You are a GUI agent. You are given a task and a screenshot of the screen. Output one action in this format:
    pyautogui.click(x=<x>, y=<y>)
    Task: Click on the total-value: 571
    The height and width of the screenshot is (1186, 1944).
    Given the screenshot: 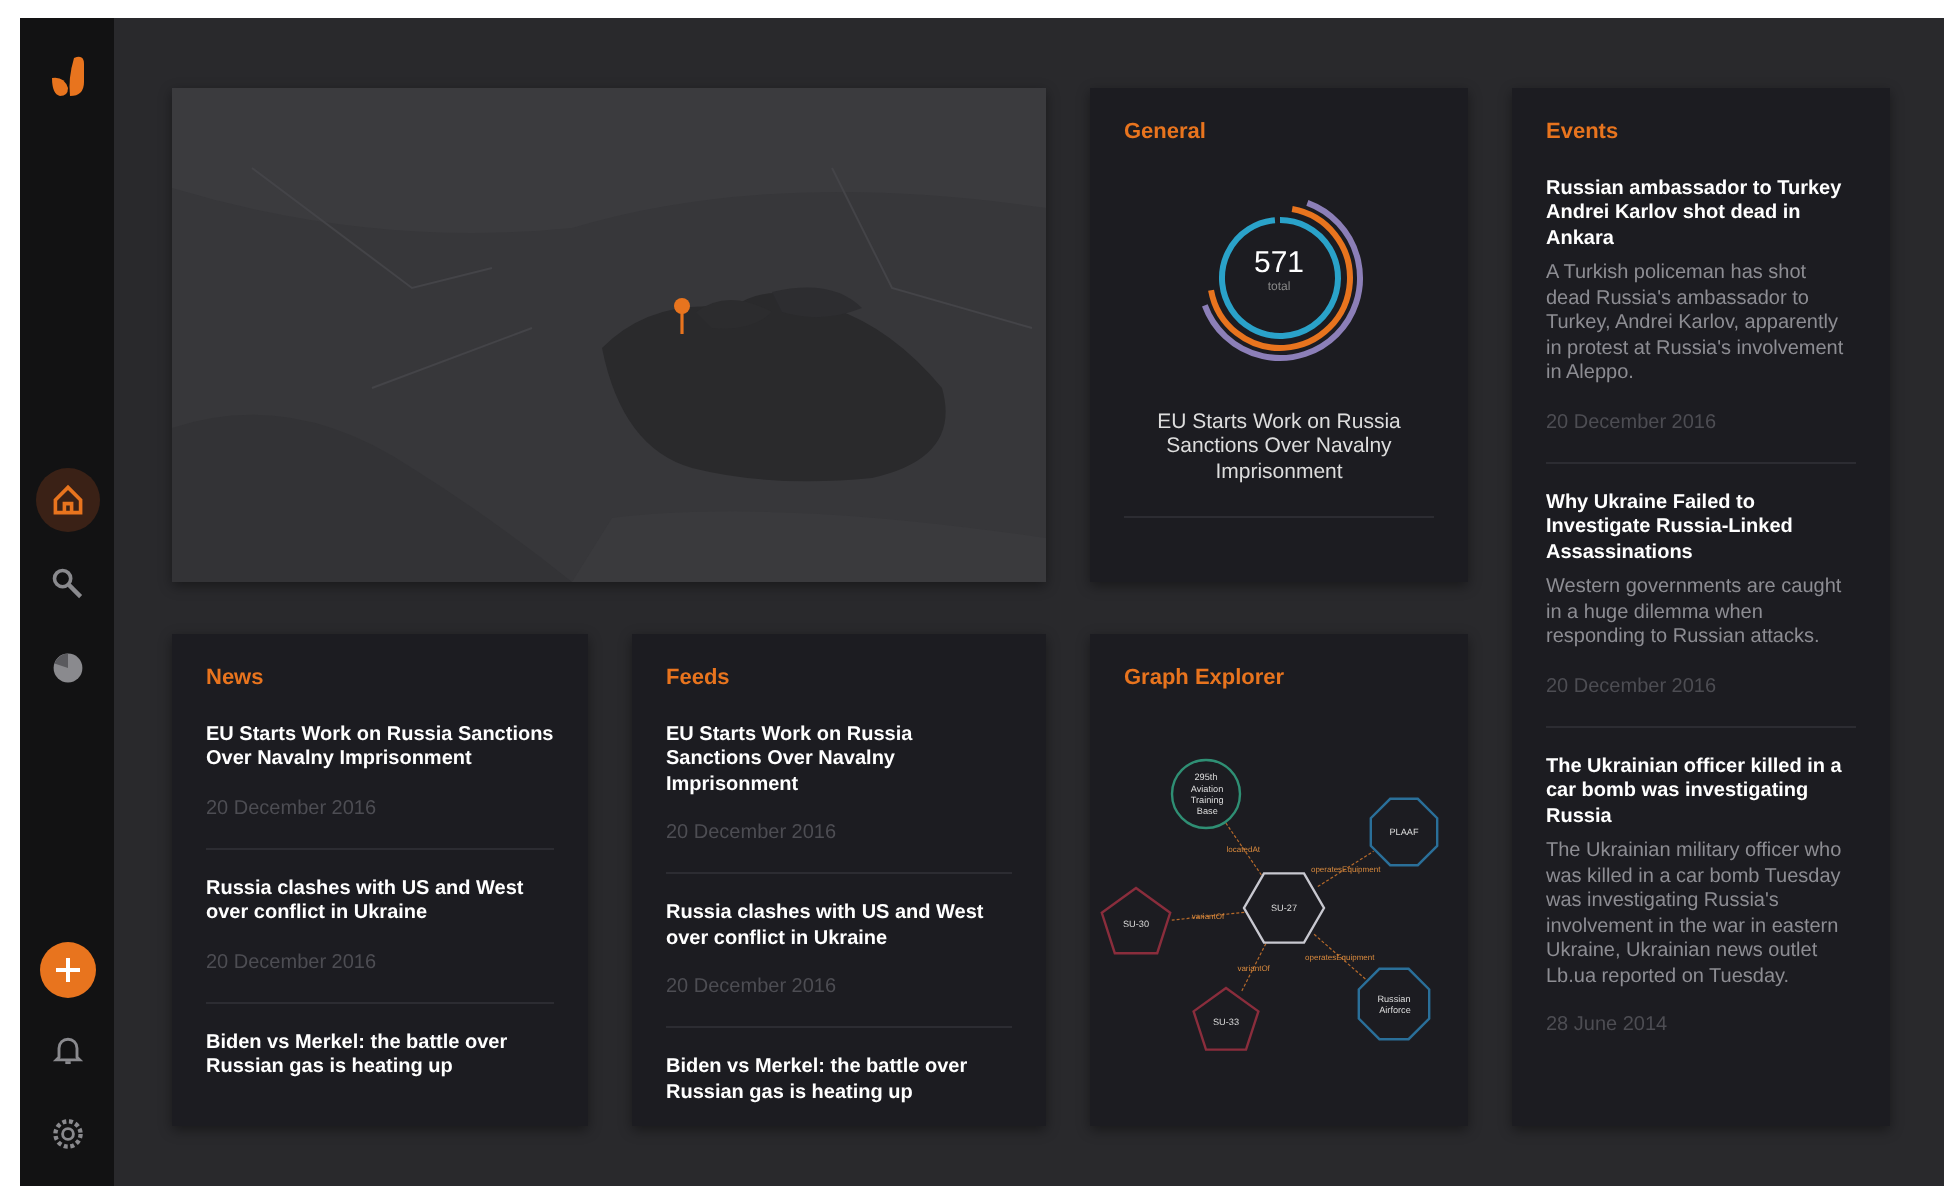 What is the action you would take?
    pyautogui.click(x=1279, y=263)
    